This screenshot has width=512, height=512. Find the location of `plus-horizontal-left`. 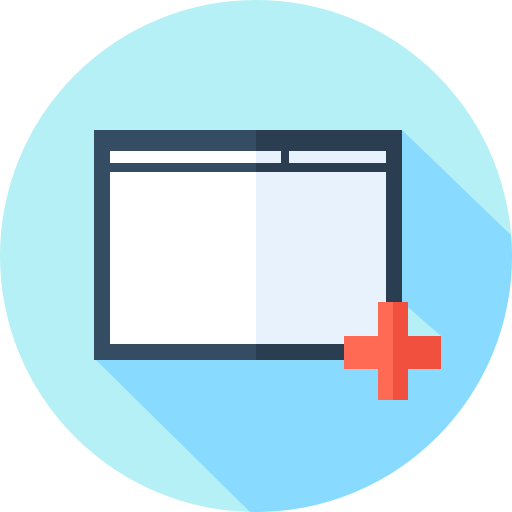

plus-horizontal-left is located at coordinates (368, 352).